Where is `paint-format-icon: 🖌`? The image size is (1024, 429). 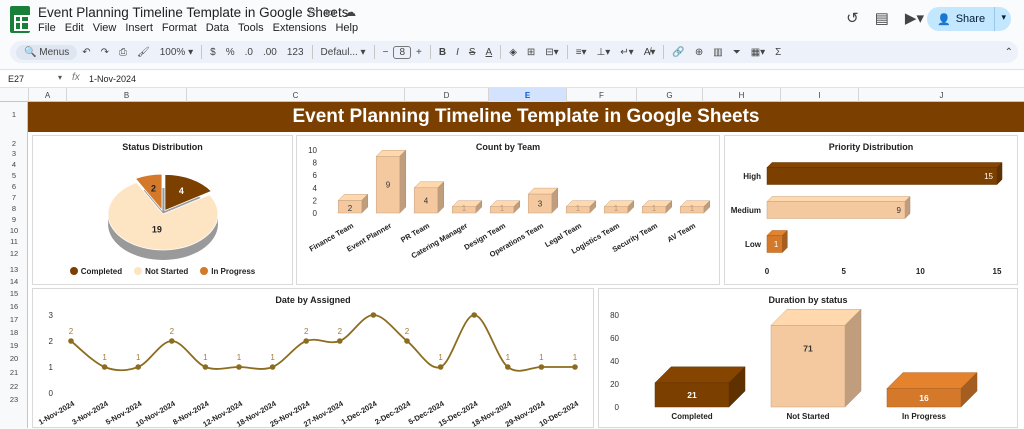 paint-format-icon: 🖌 is located at coordinates (143, 52).